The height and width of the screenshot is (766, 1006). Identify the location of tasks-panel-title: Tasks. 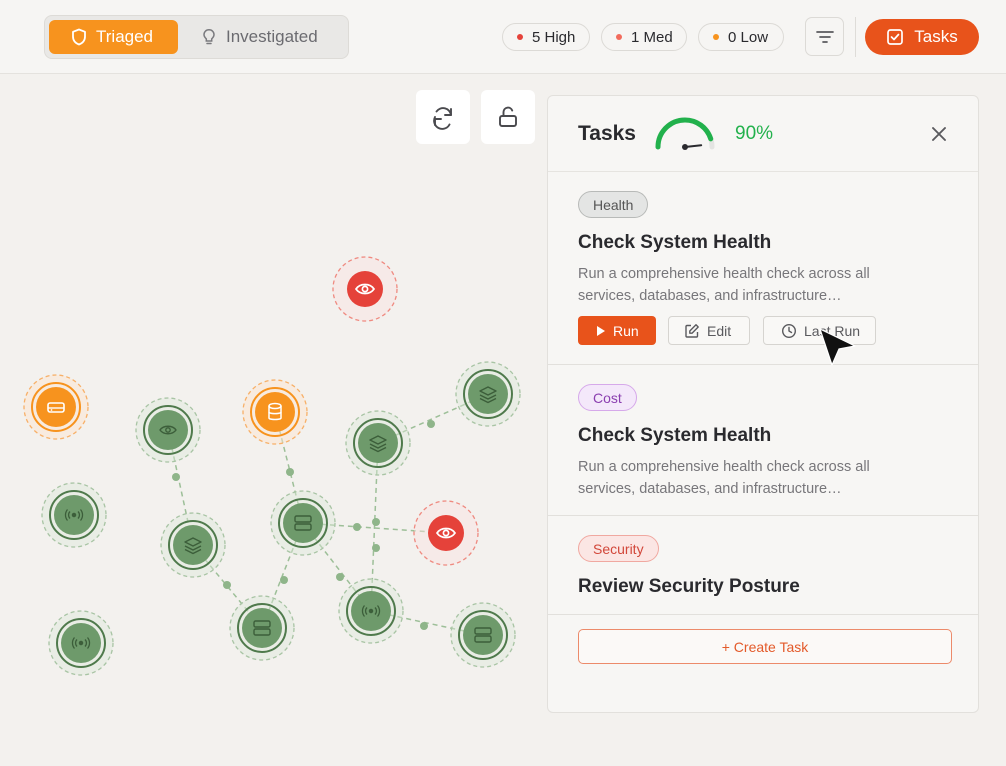
(607, 133).